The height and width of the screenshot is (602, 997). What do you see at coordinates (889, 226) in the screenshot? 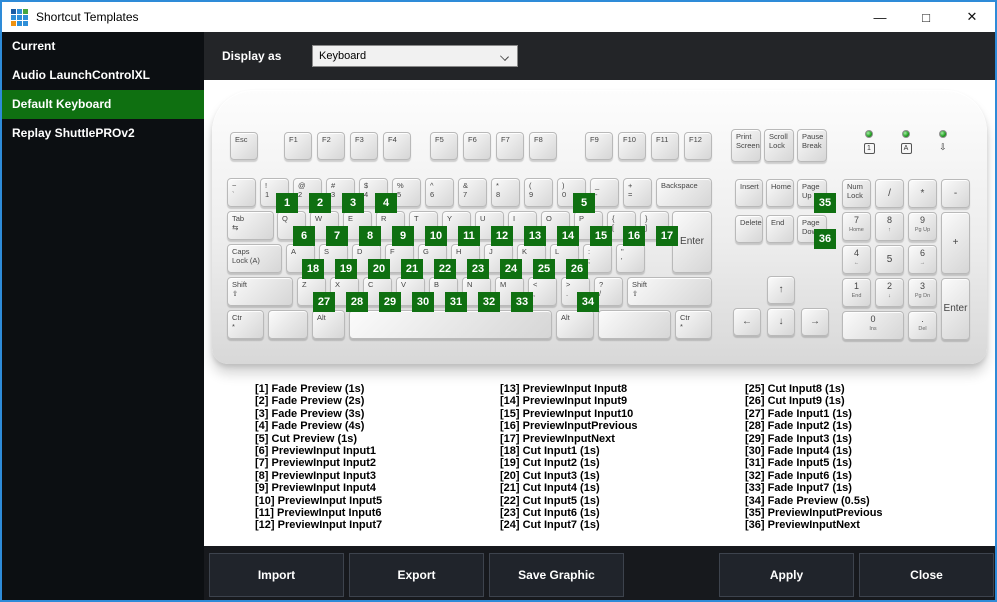
I see `key-numpad-8: 8 ↑` at bounding box center [889, 226].